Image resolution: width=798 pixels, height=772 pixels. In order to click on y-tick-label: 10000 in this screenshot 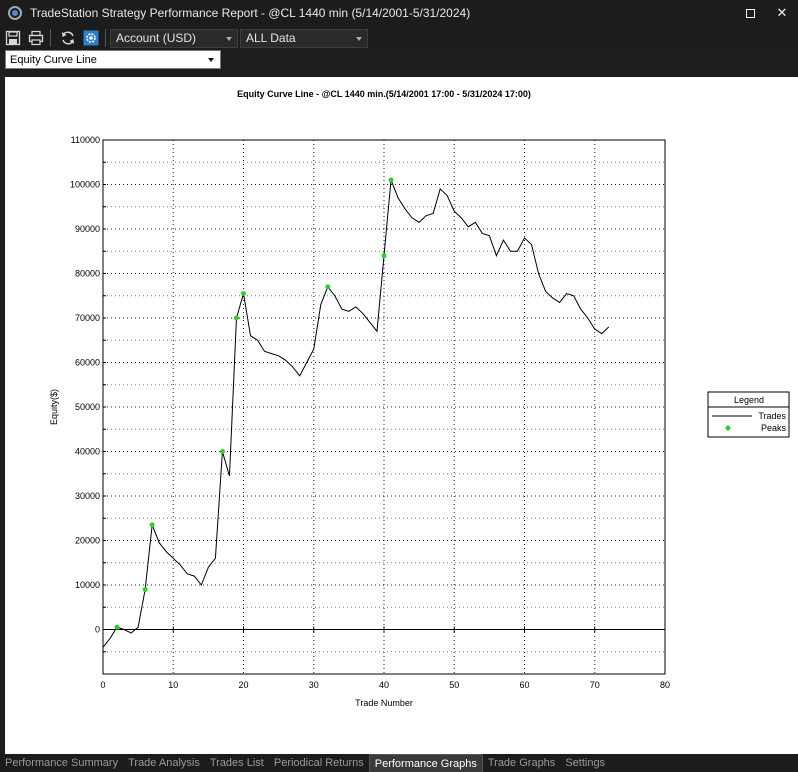, I will do `click(87, 585)`.